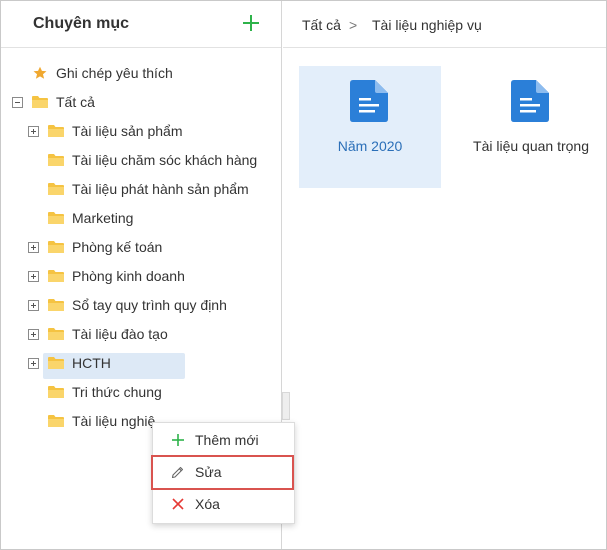 The width and height of the screenshot is (607, 550). I want to click on tree-item-hcth: HCTH, so click(141, 363).